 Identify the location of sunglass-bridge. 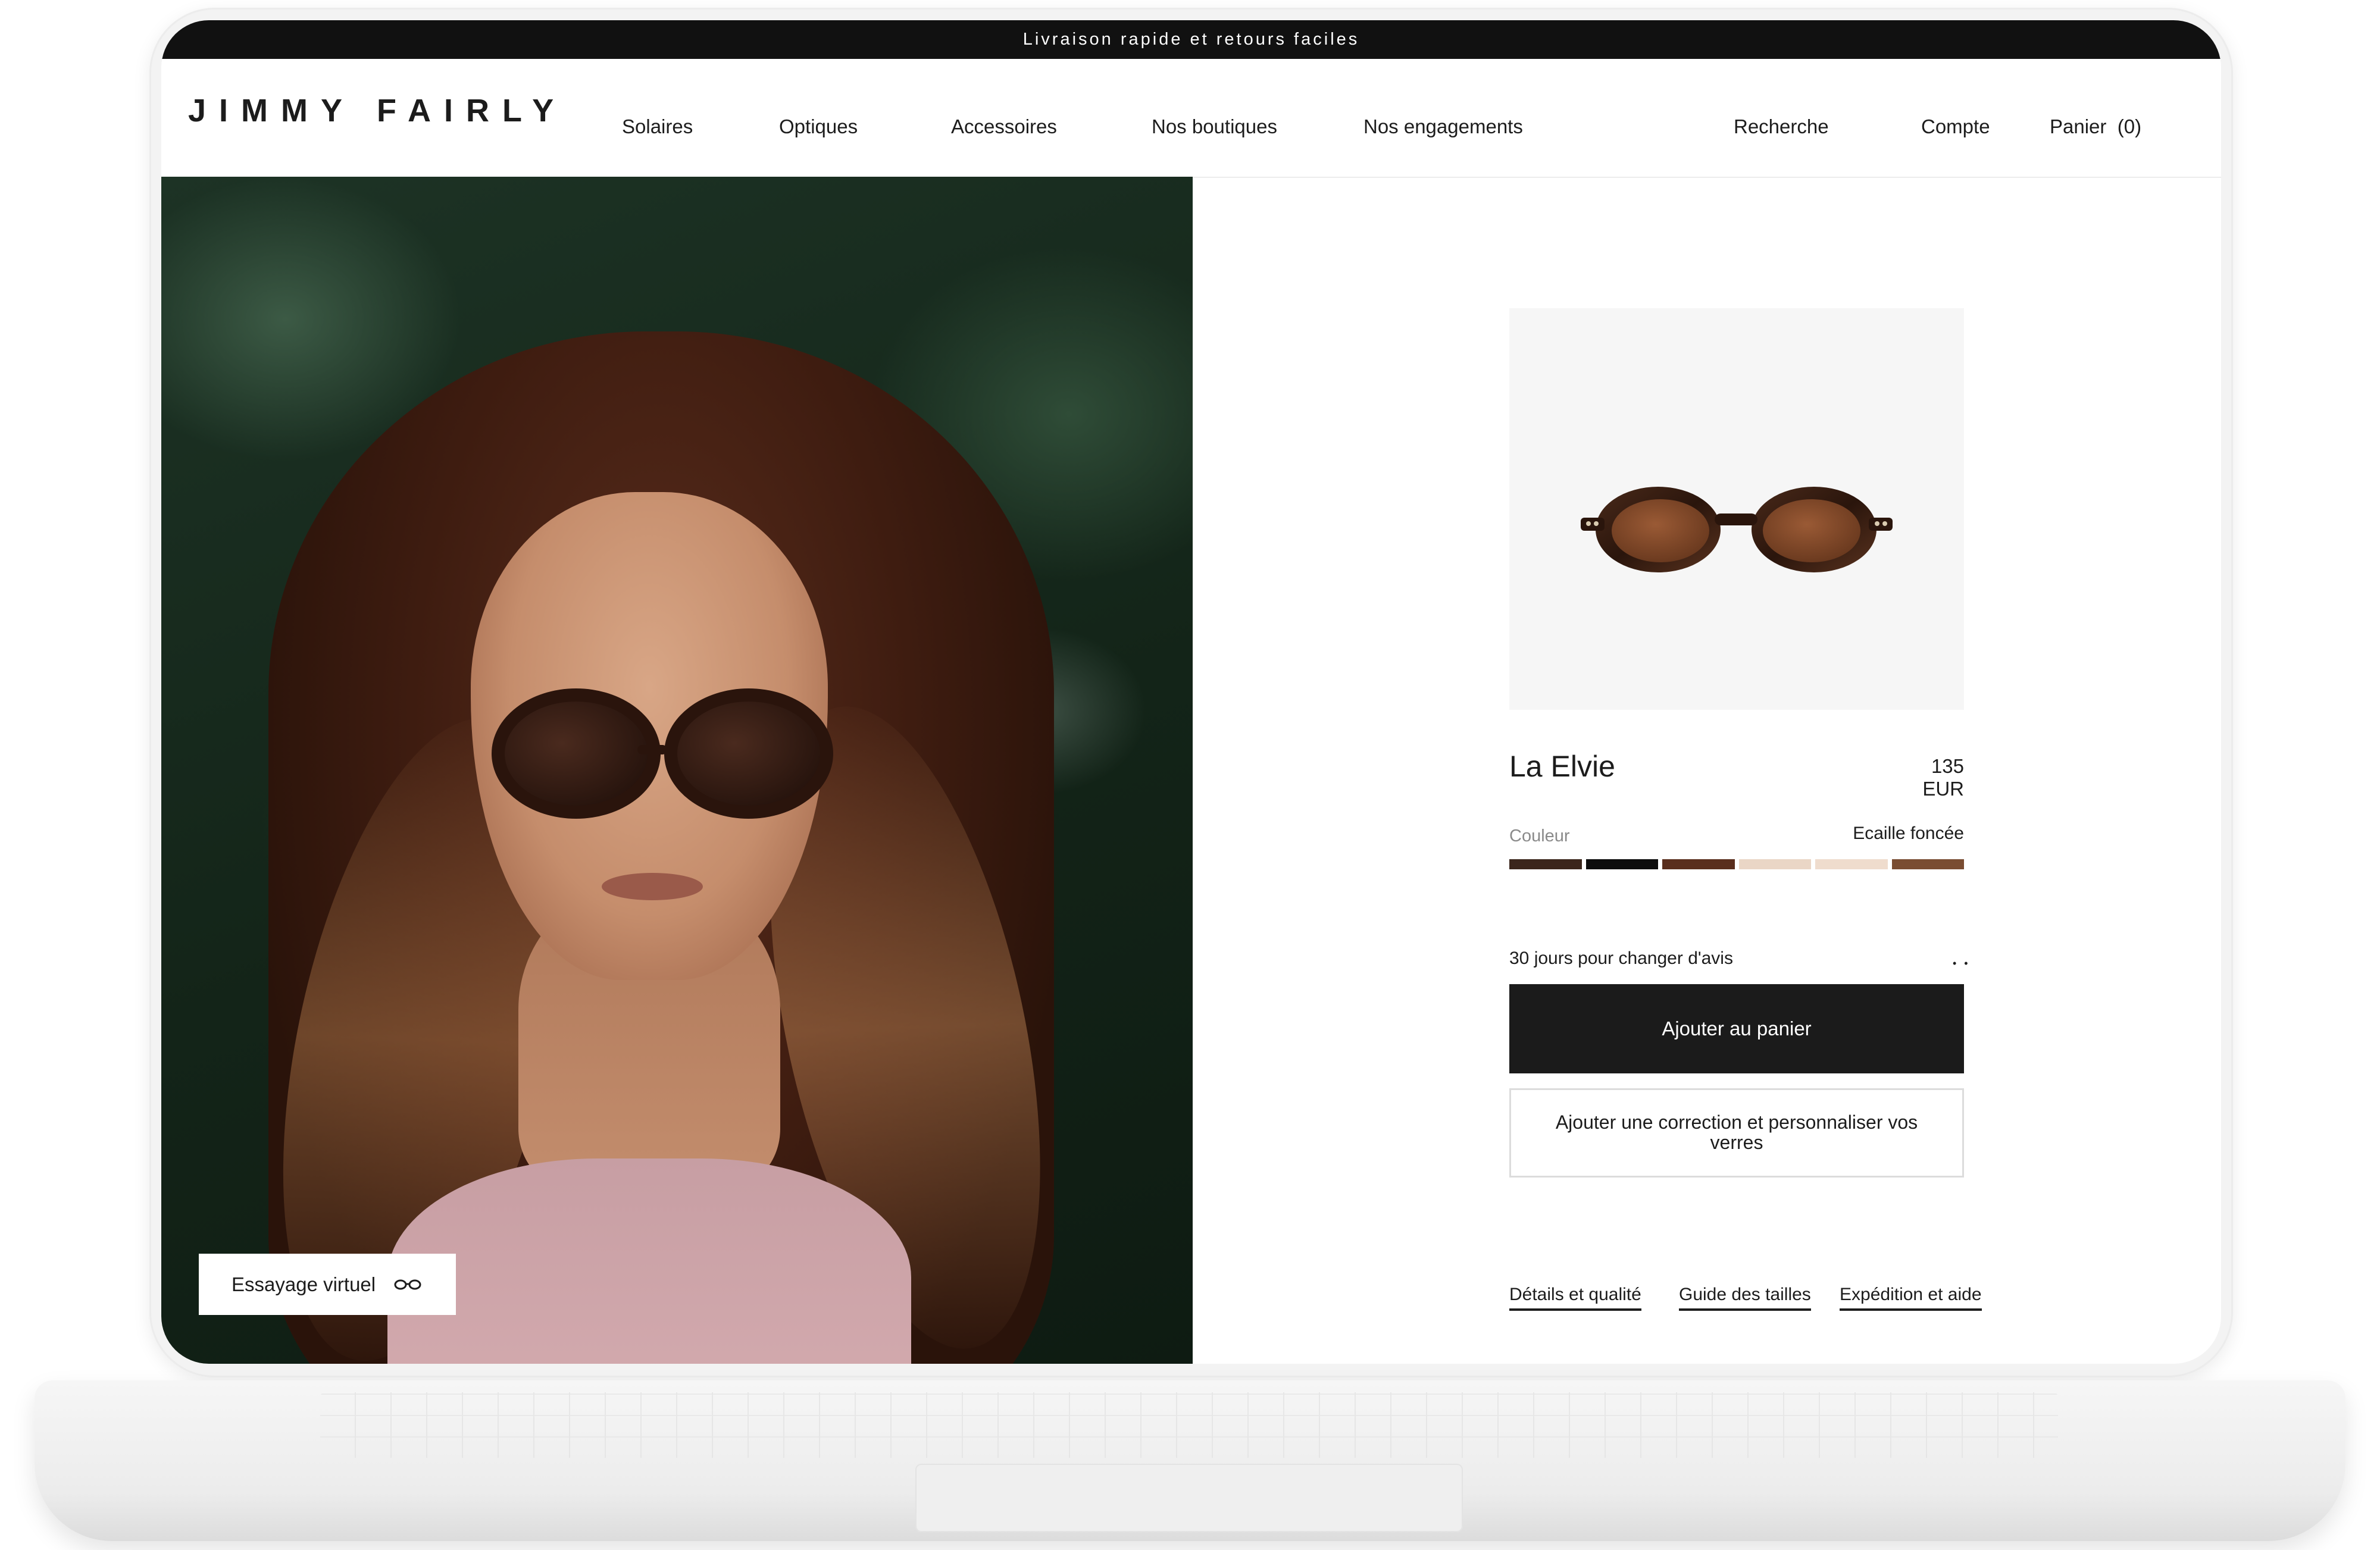
(652, 749).